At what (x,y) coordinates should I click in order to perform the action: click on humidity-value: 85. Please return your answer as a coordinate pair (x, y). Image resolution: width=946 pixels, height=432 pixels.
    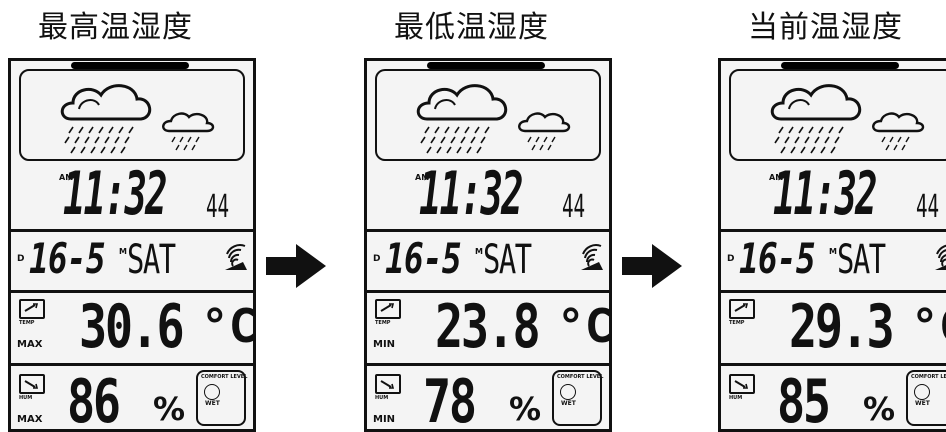
    Looking at the image, I should click on (804, 399).